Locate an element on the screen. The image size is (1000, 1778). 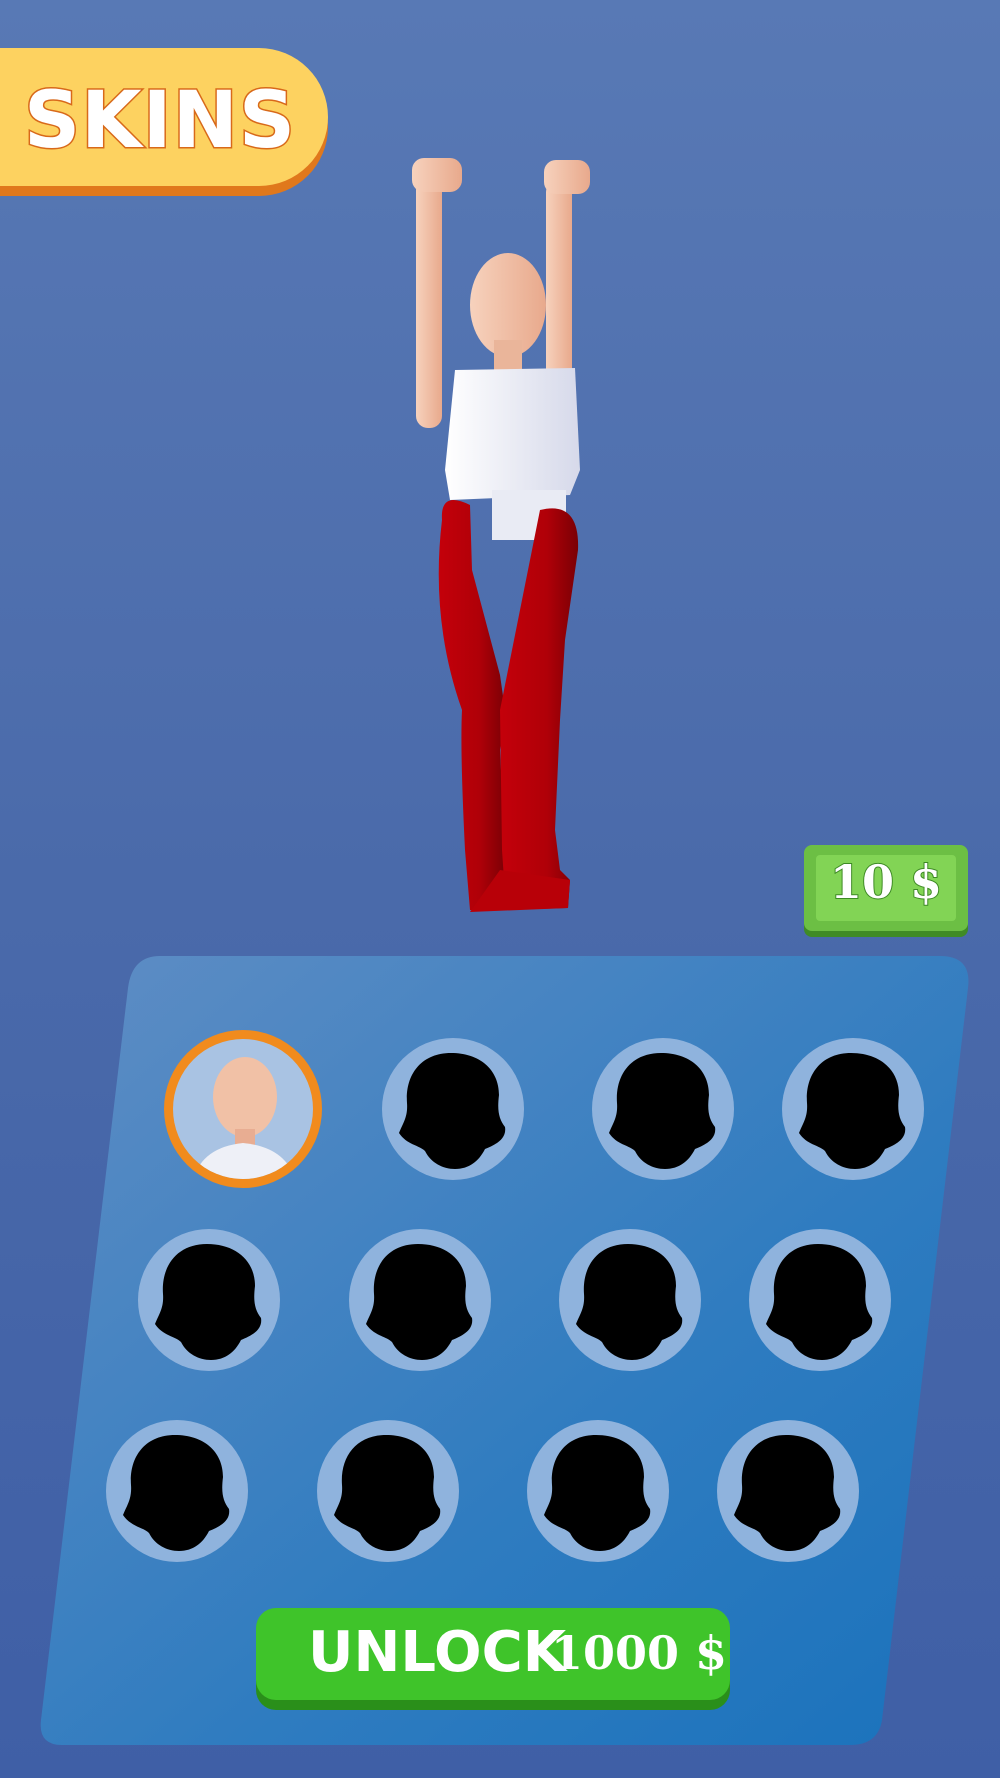
unlock-price: 1000 $ is located at coordinates (639, 1653).